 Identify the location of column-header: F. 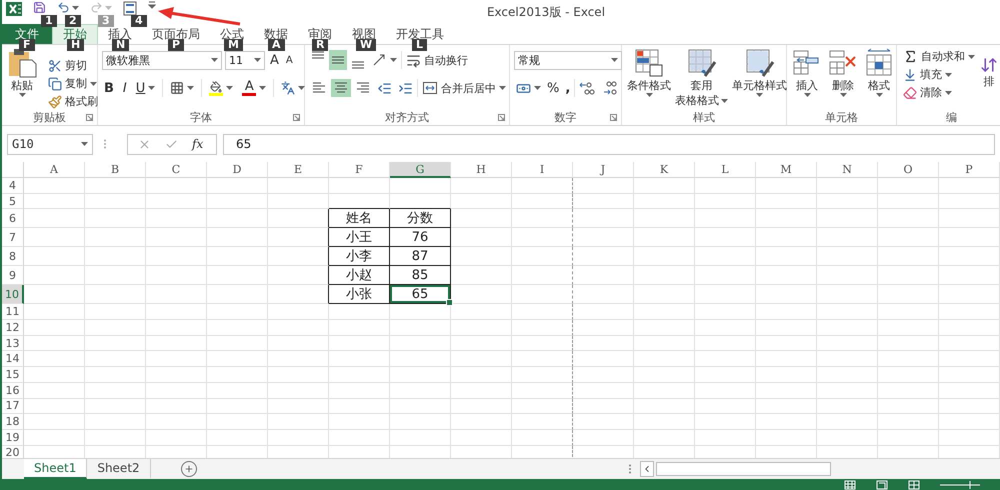
(359, 170).